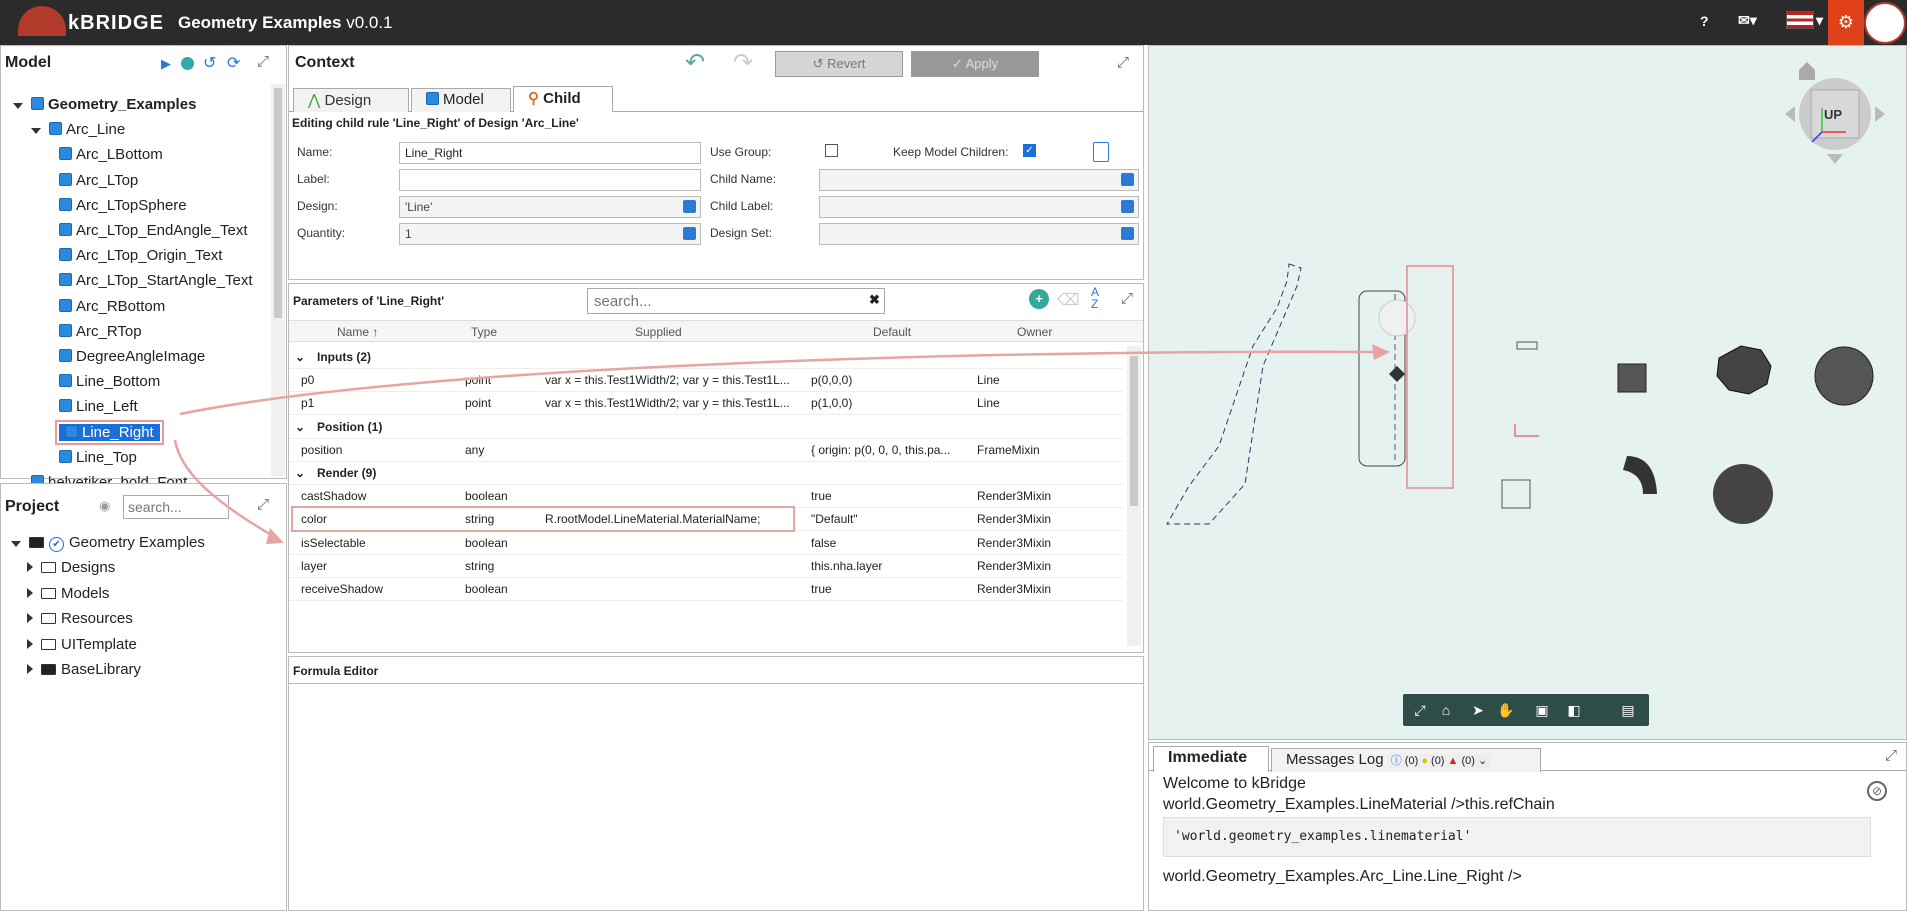 This screenshot has width=1907, height=913. What do you see at coordinates (1506, 710) in the screenshot?
I see `pan-hand-icon: ✋` at bounding box center [1506, 710].